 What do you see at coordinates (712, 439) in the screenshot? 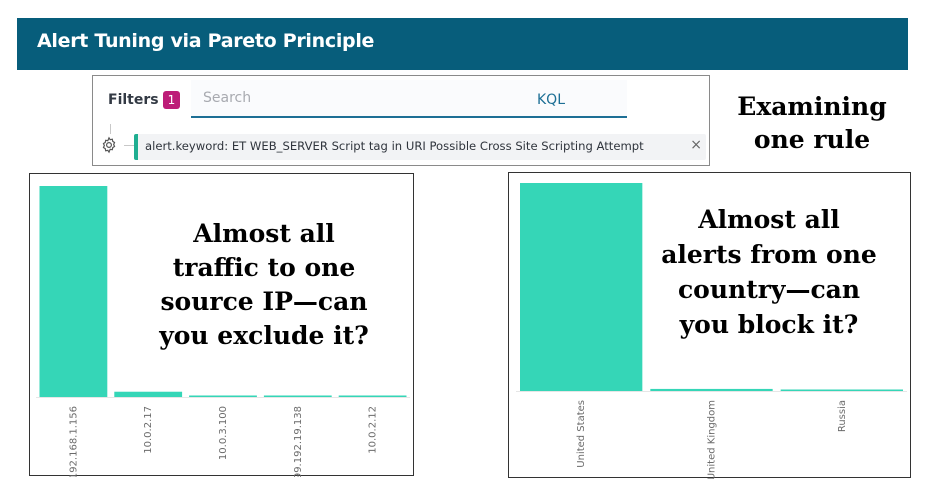
I see `country-chart-tick-label: United Kingdom` at bounding box center [712, 439].